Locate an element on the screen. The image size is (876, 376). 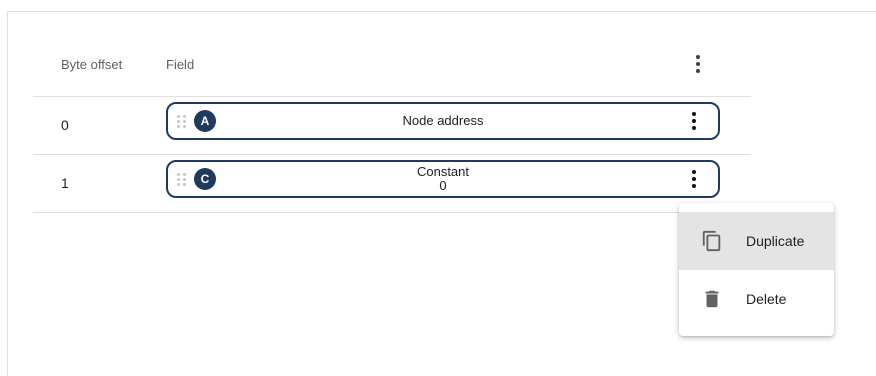
field-chip-node-address: A Node address is located at coordinates (443, 121).